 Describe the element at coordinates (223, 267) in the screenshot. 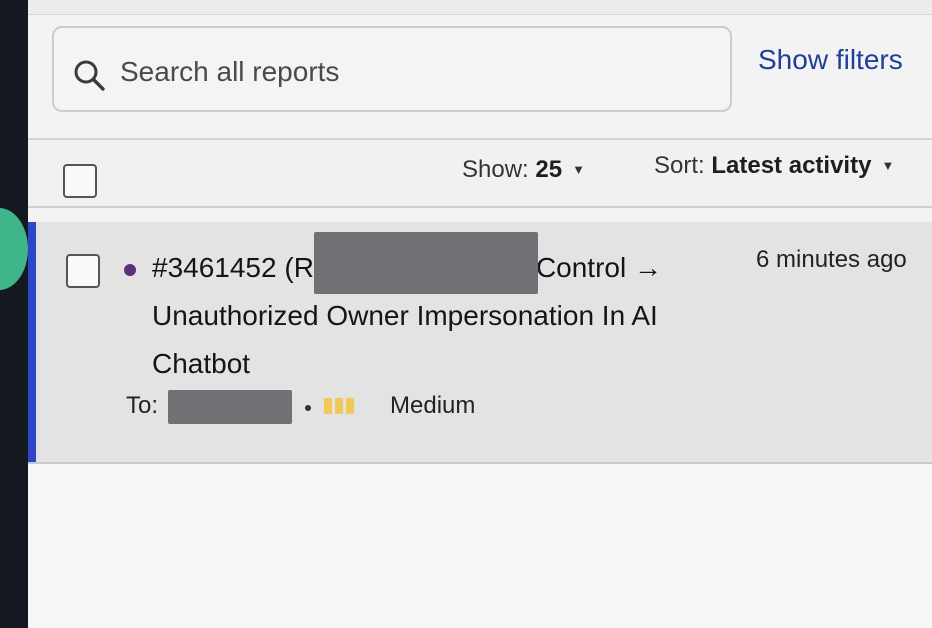

I see `report-title-prefix: #3461452 (` at that location.